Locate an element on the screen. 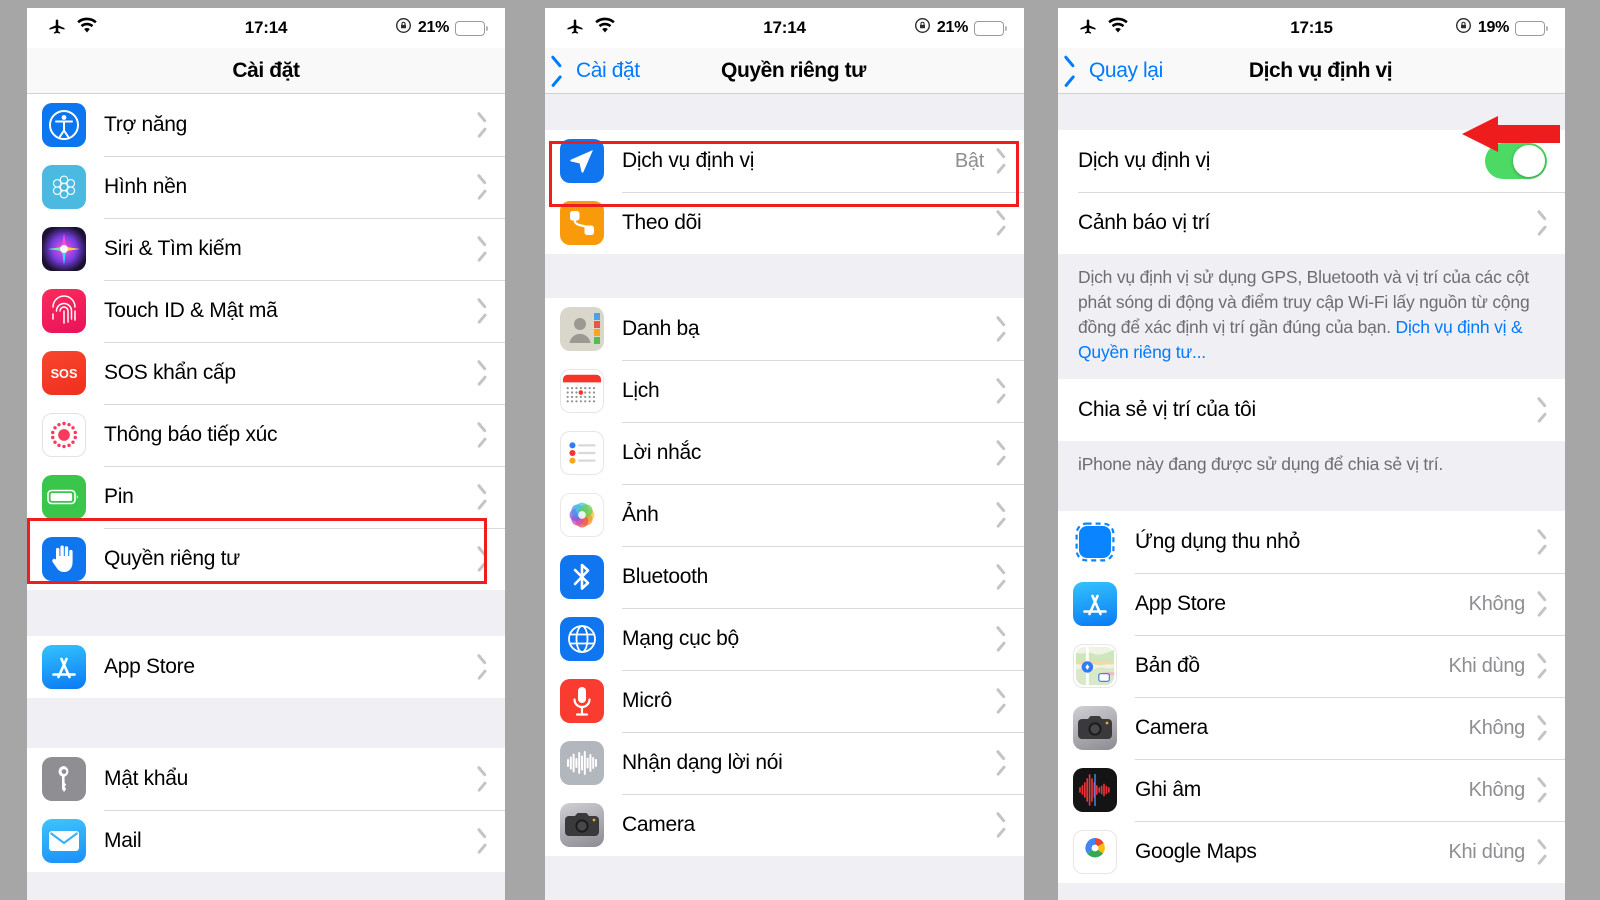  list-item: Theo dõi is located at coordinates (784, 223).